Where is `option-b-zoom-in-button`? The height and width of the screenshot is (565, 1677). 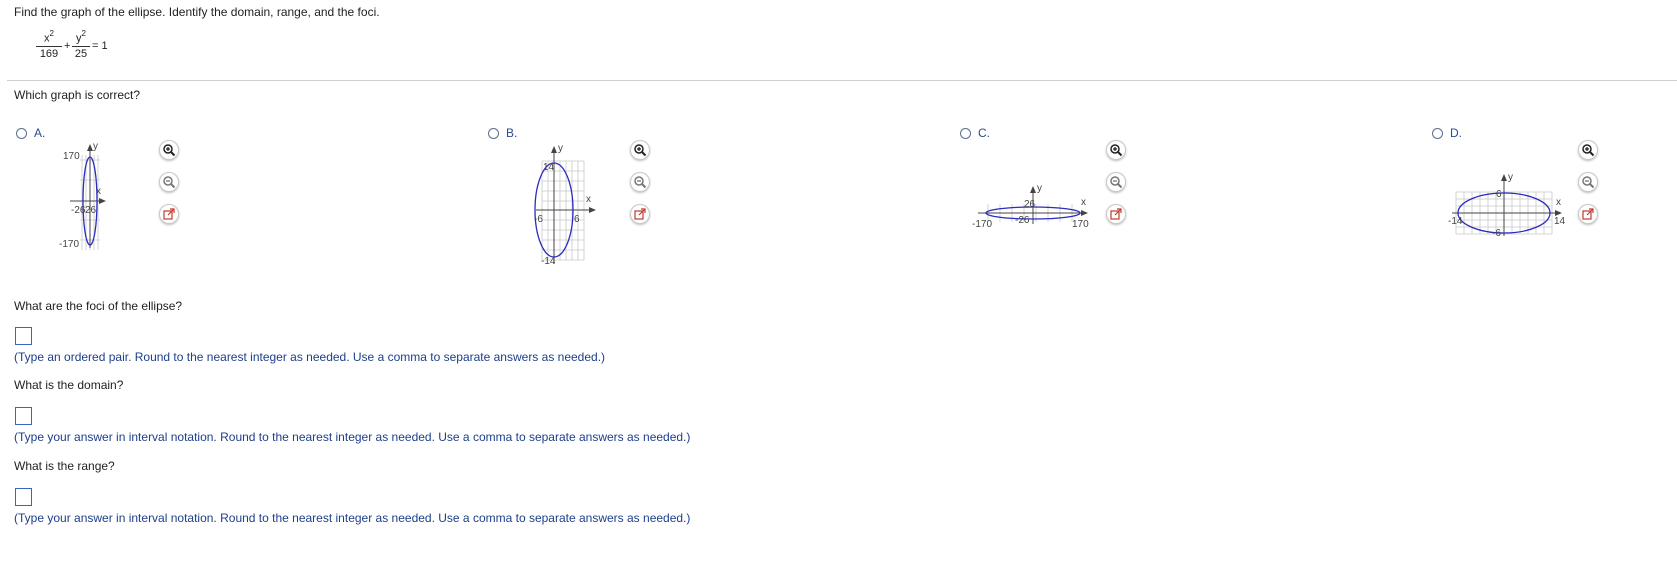 option-b-zoom-in-button is located at coordinates (640, 150).